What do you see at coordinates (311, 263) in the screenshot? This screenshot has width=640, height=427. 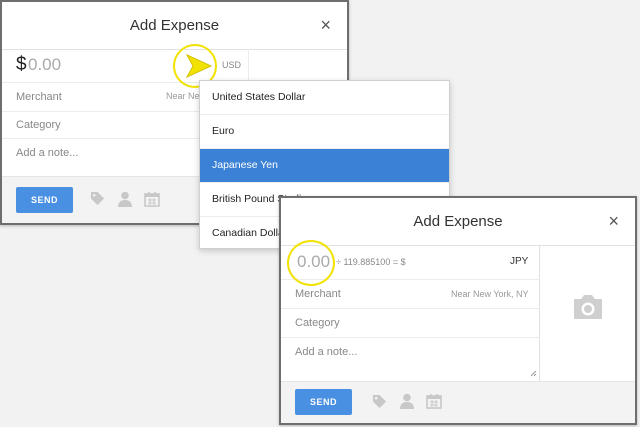 I see `highlight-ring` at bounding box center [311, 263].